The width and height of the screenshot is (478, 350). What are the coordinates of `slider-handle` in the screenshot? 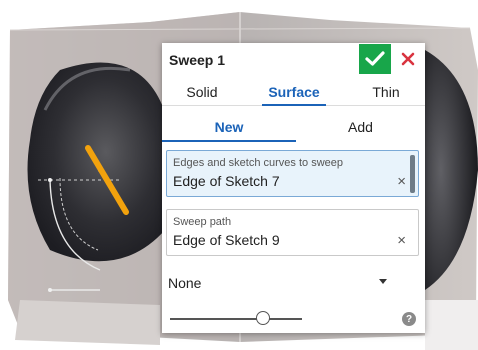 It's located at (263, 318).